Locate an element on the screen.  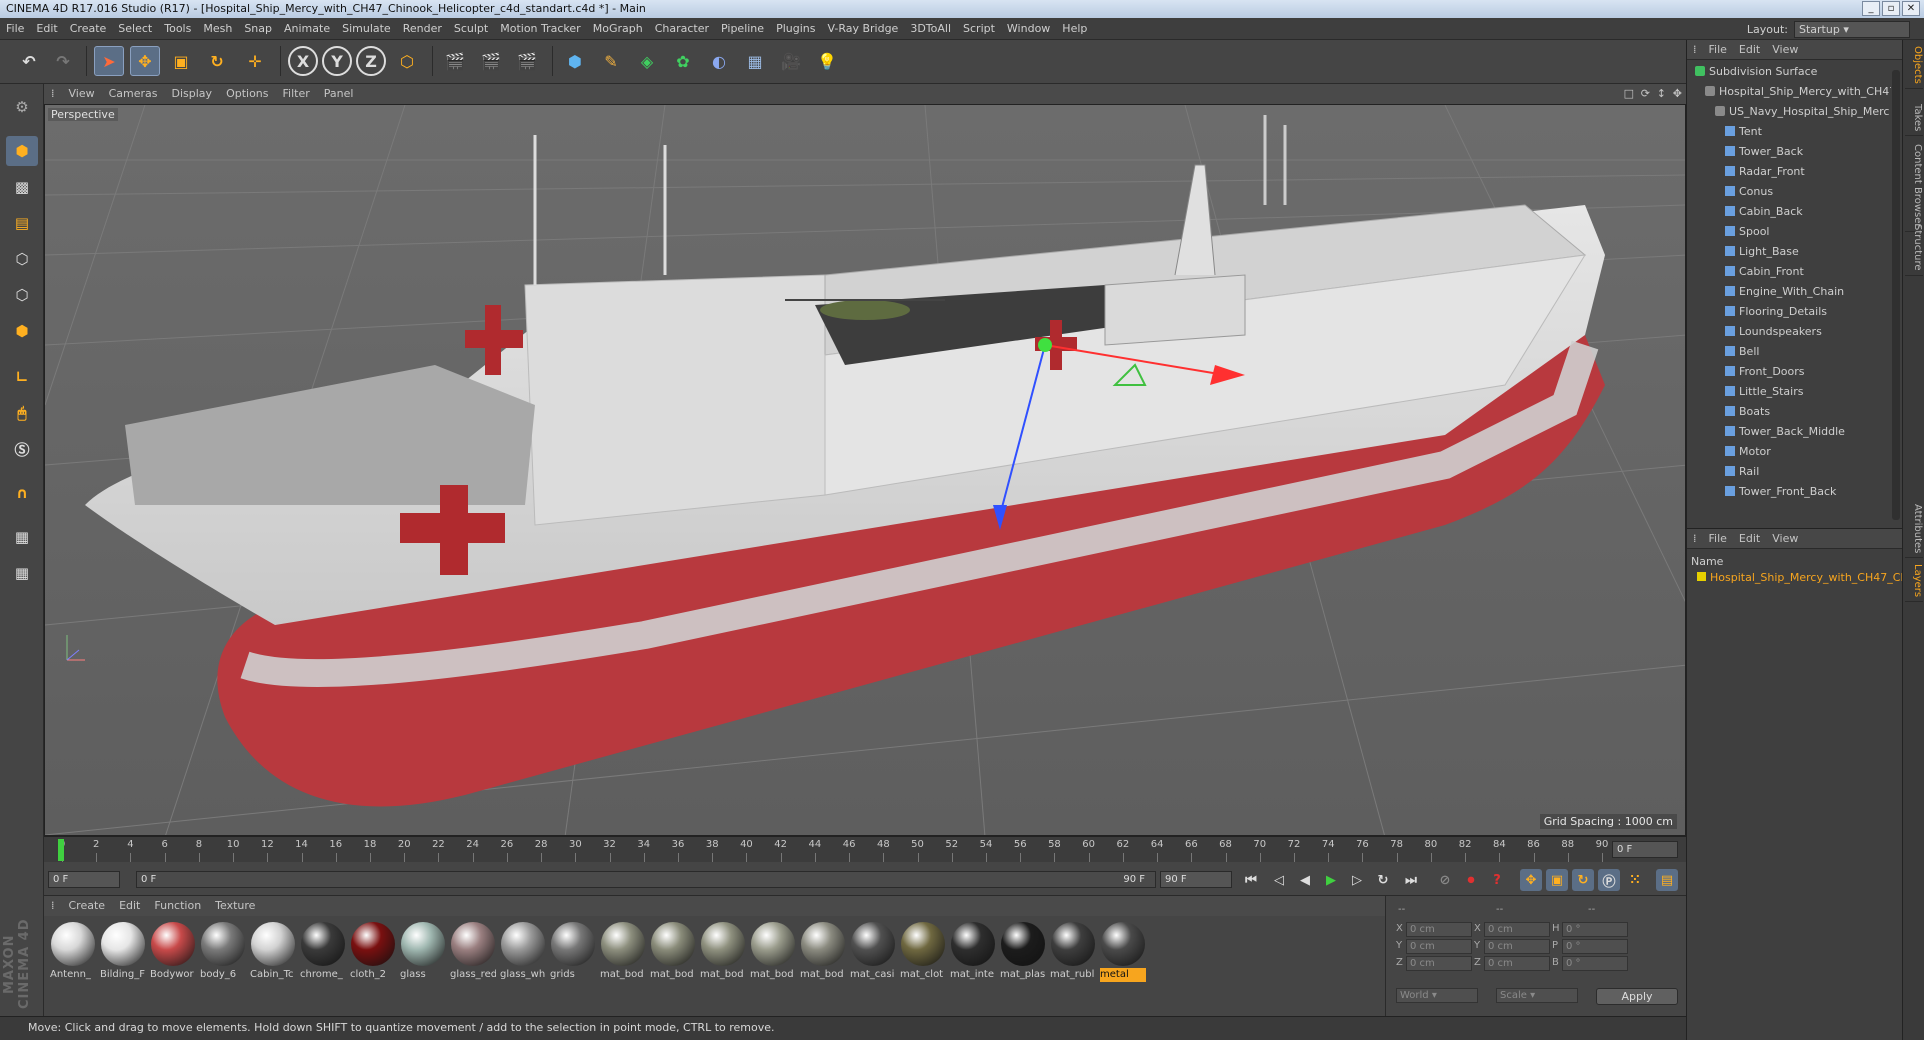
current-frame-field: 0 F is located at coordinates (1645, 849).